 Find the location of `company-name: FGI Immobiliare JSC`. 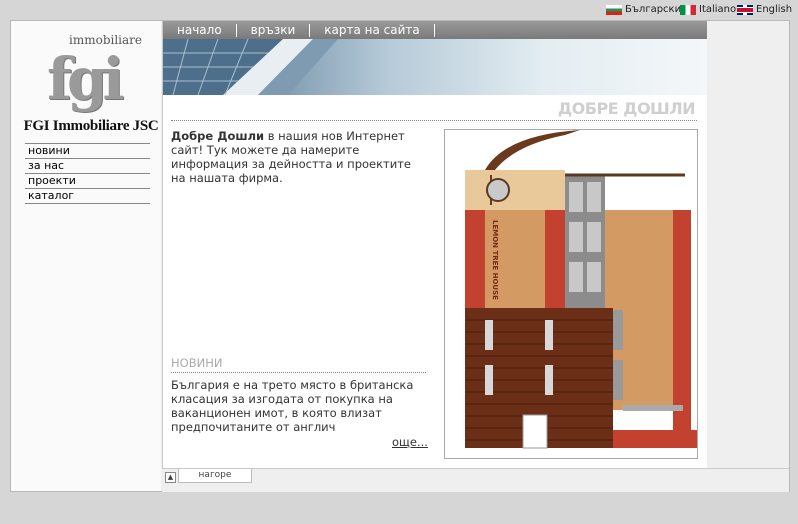

company-name: FGI Immobiliare JSC is located at coordinates (91, 126).